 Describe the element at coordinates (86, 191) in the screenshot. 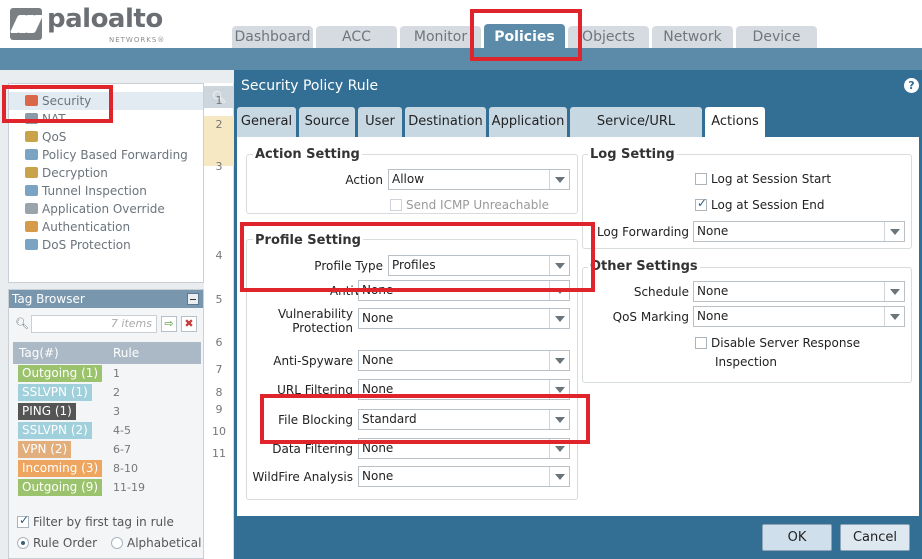

I see `nav-item-tunnel: Tunnel Inspection` at that location.